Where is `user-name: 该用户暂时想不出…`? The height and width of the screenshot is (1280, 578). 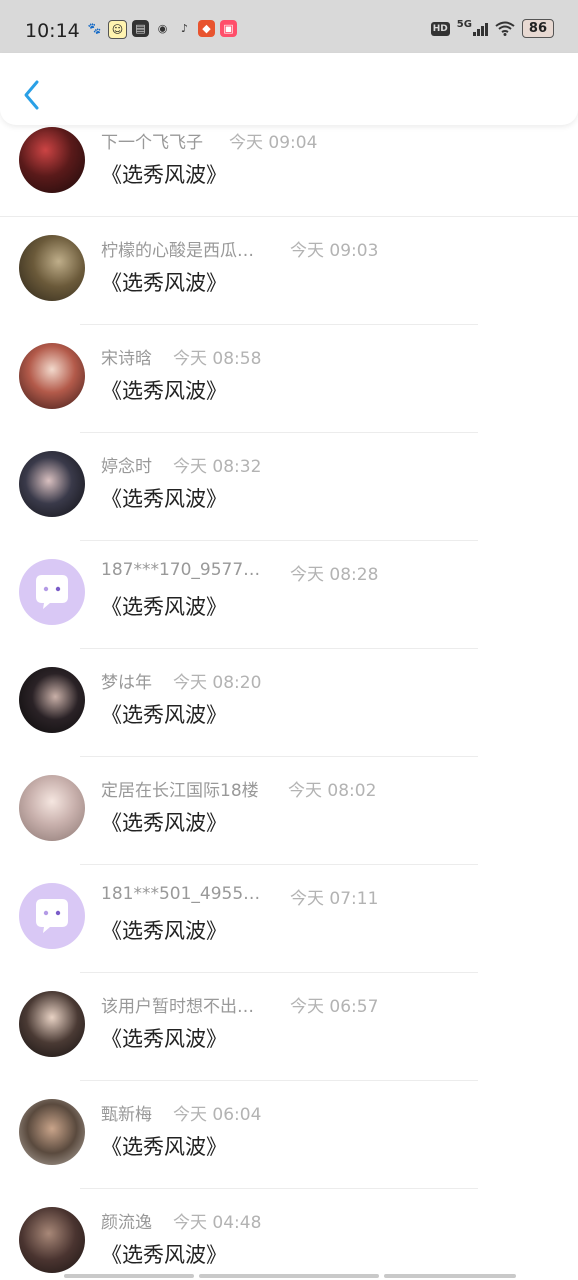 user-name: 该用户暂时想不出… is located at coordinates (177, 1007).